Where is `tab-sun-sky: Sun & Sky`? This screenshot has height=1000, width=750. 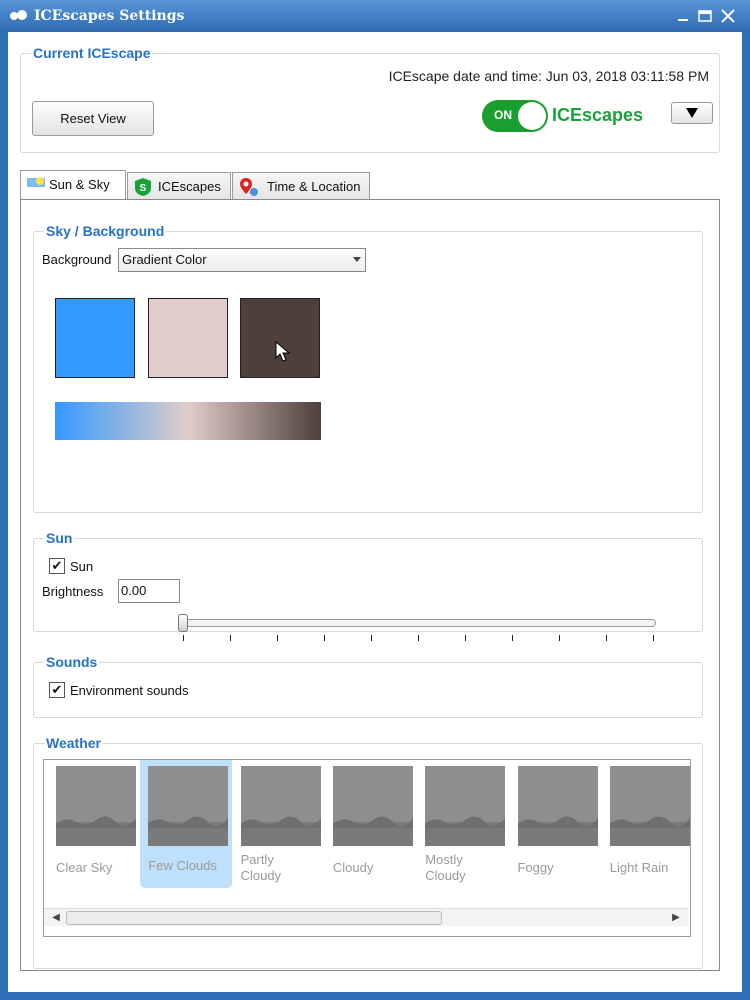
tab-sun-sky: Sun & Sky is located at coordinates (73, 185).